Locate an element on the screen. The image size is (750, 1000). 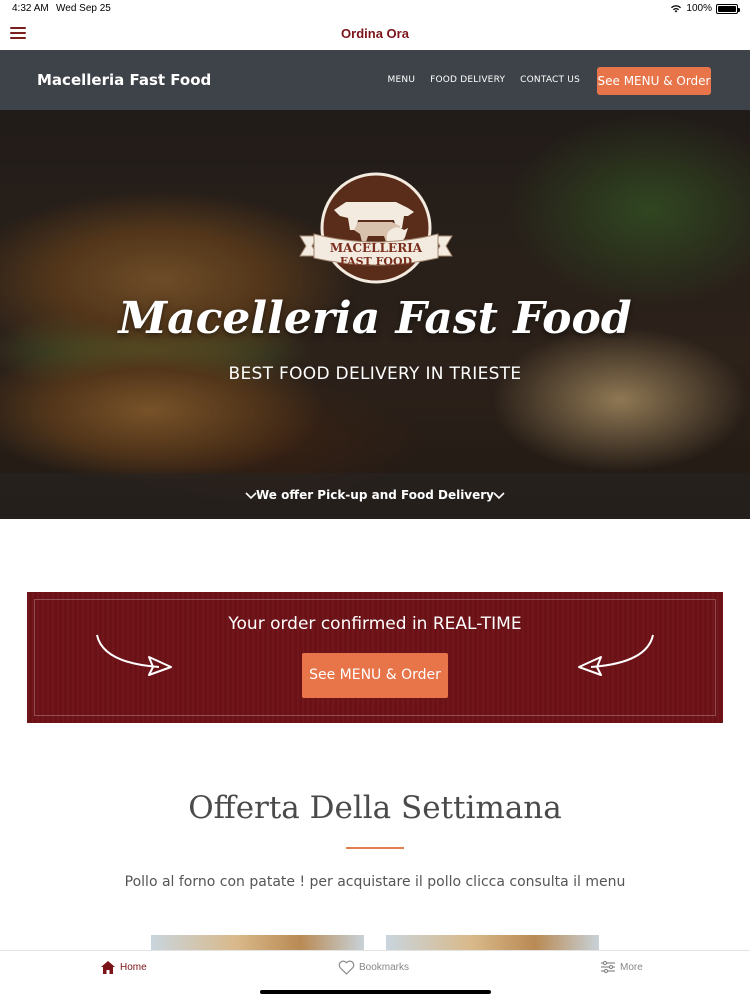
tab-home-label: Home is located at coordinates (133, 967).